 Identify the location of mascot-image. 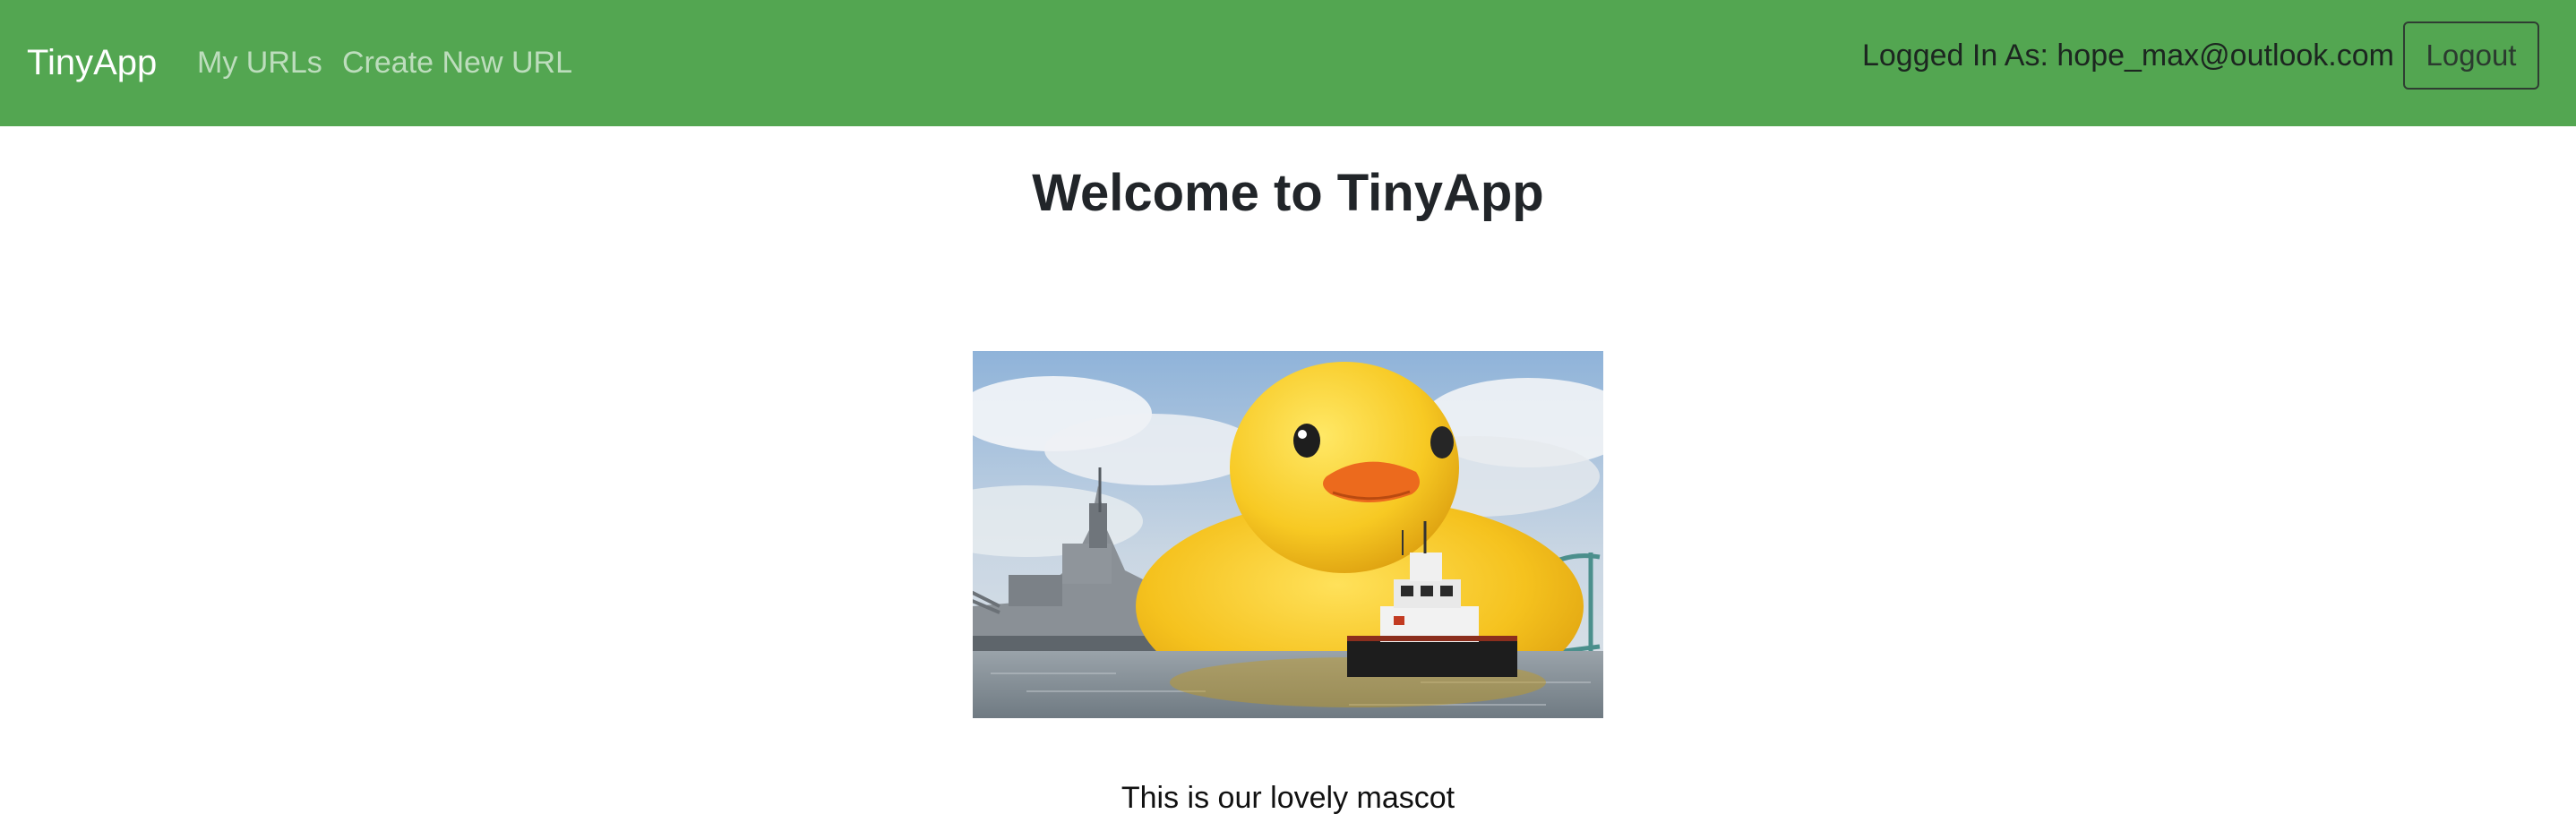
(1288, 534).